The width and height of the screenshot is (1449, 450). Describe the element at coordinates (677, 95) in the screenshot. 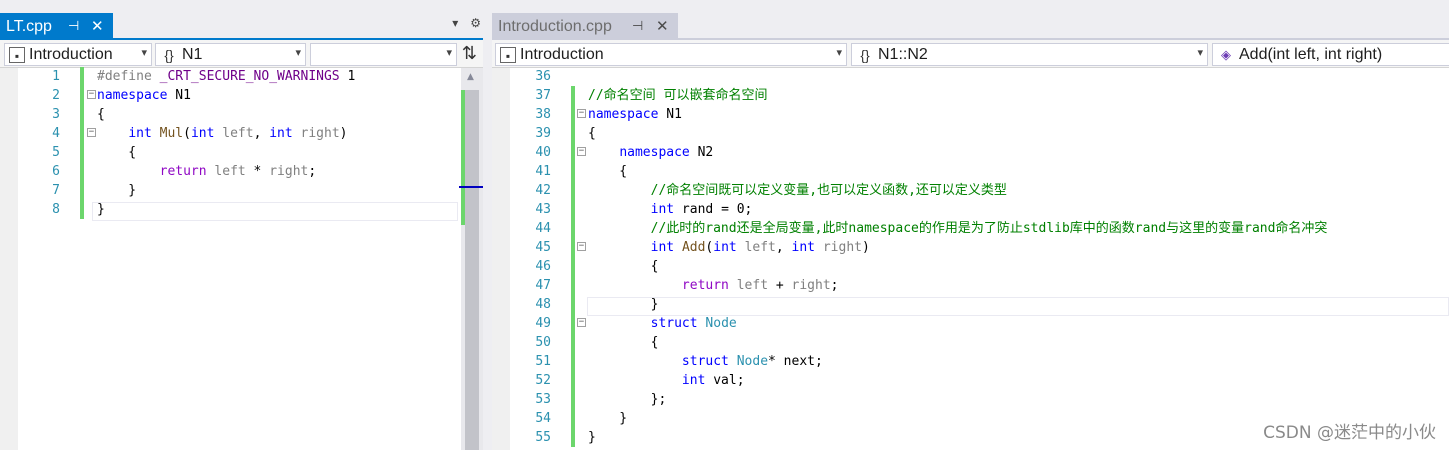

I see `code-text: //命名空间 可以嵌套命名空间` at that location.